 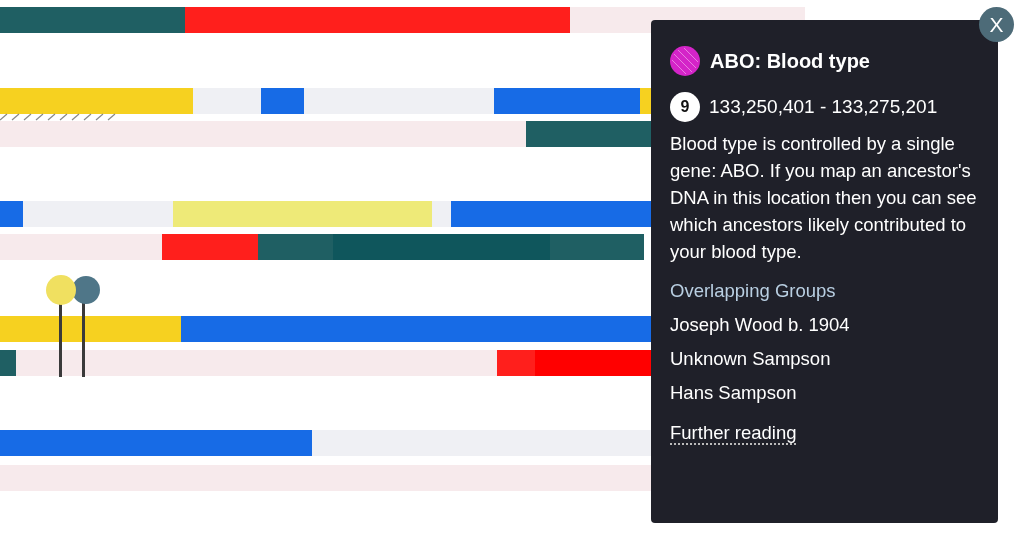 I want to click on group-name: Hans Sampson, so click(x=734, y=393).